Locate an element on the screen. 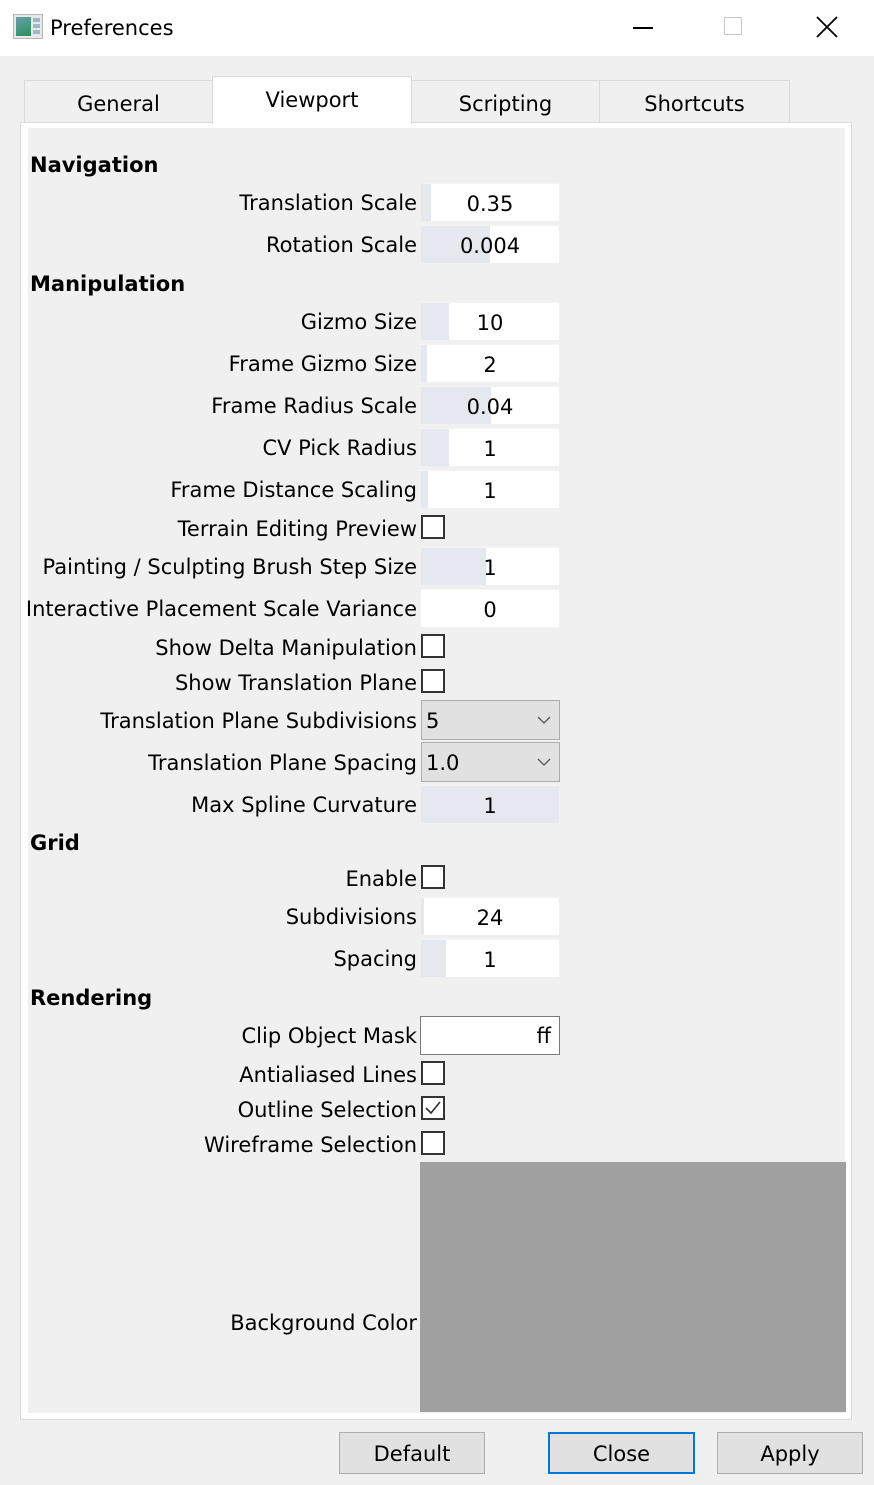  gizmo-size-label: Gizmo Size is located at coordinates (358, 322).